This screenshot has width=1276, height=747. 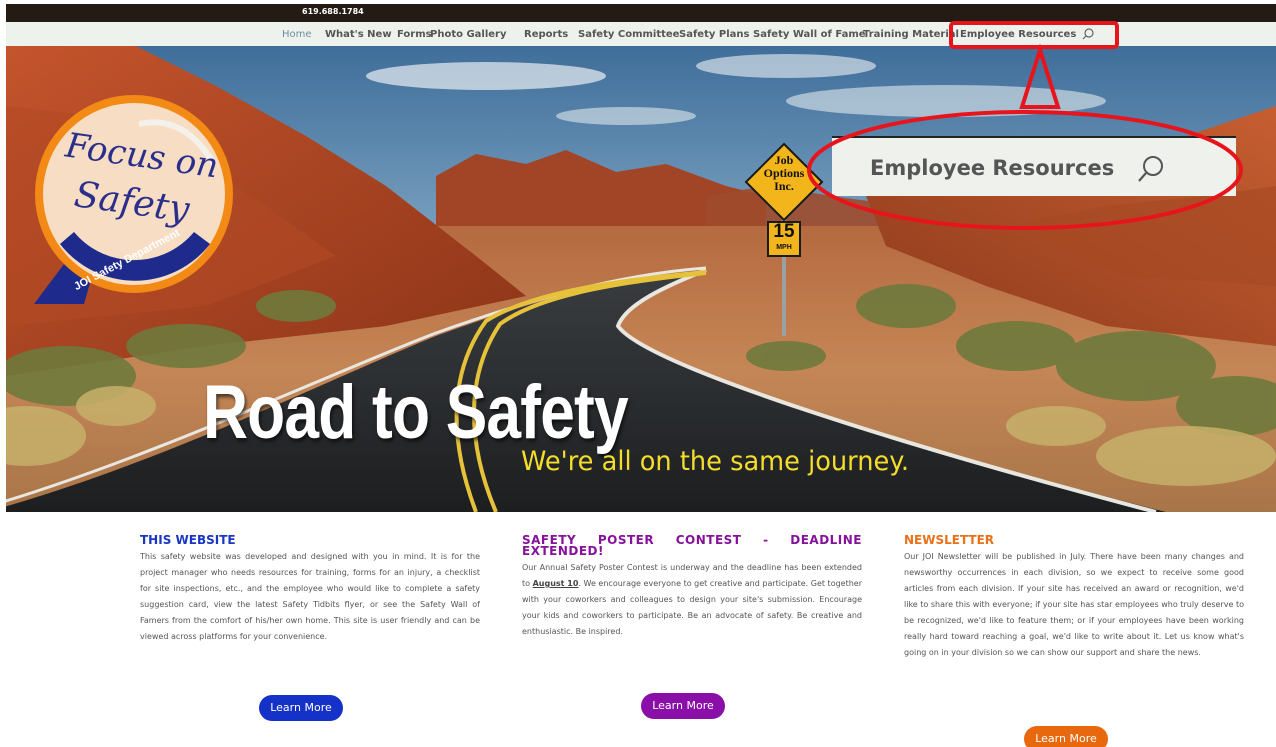 I want to click on column-heading: THIS WEBSITE, so click(x=188, y=540).